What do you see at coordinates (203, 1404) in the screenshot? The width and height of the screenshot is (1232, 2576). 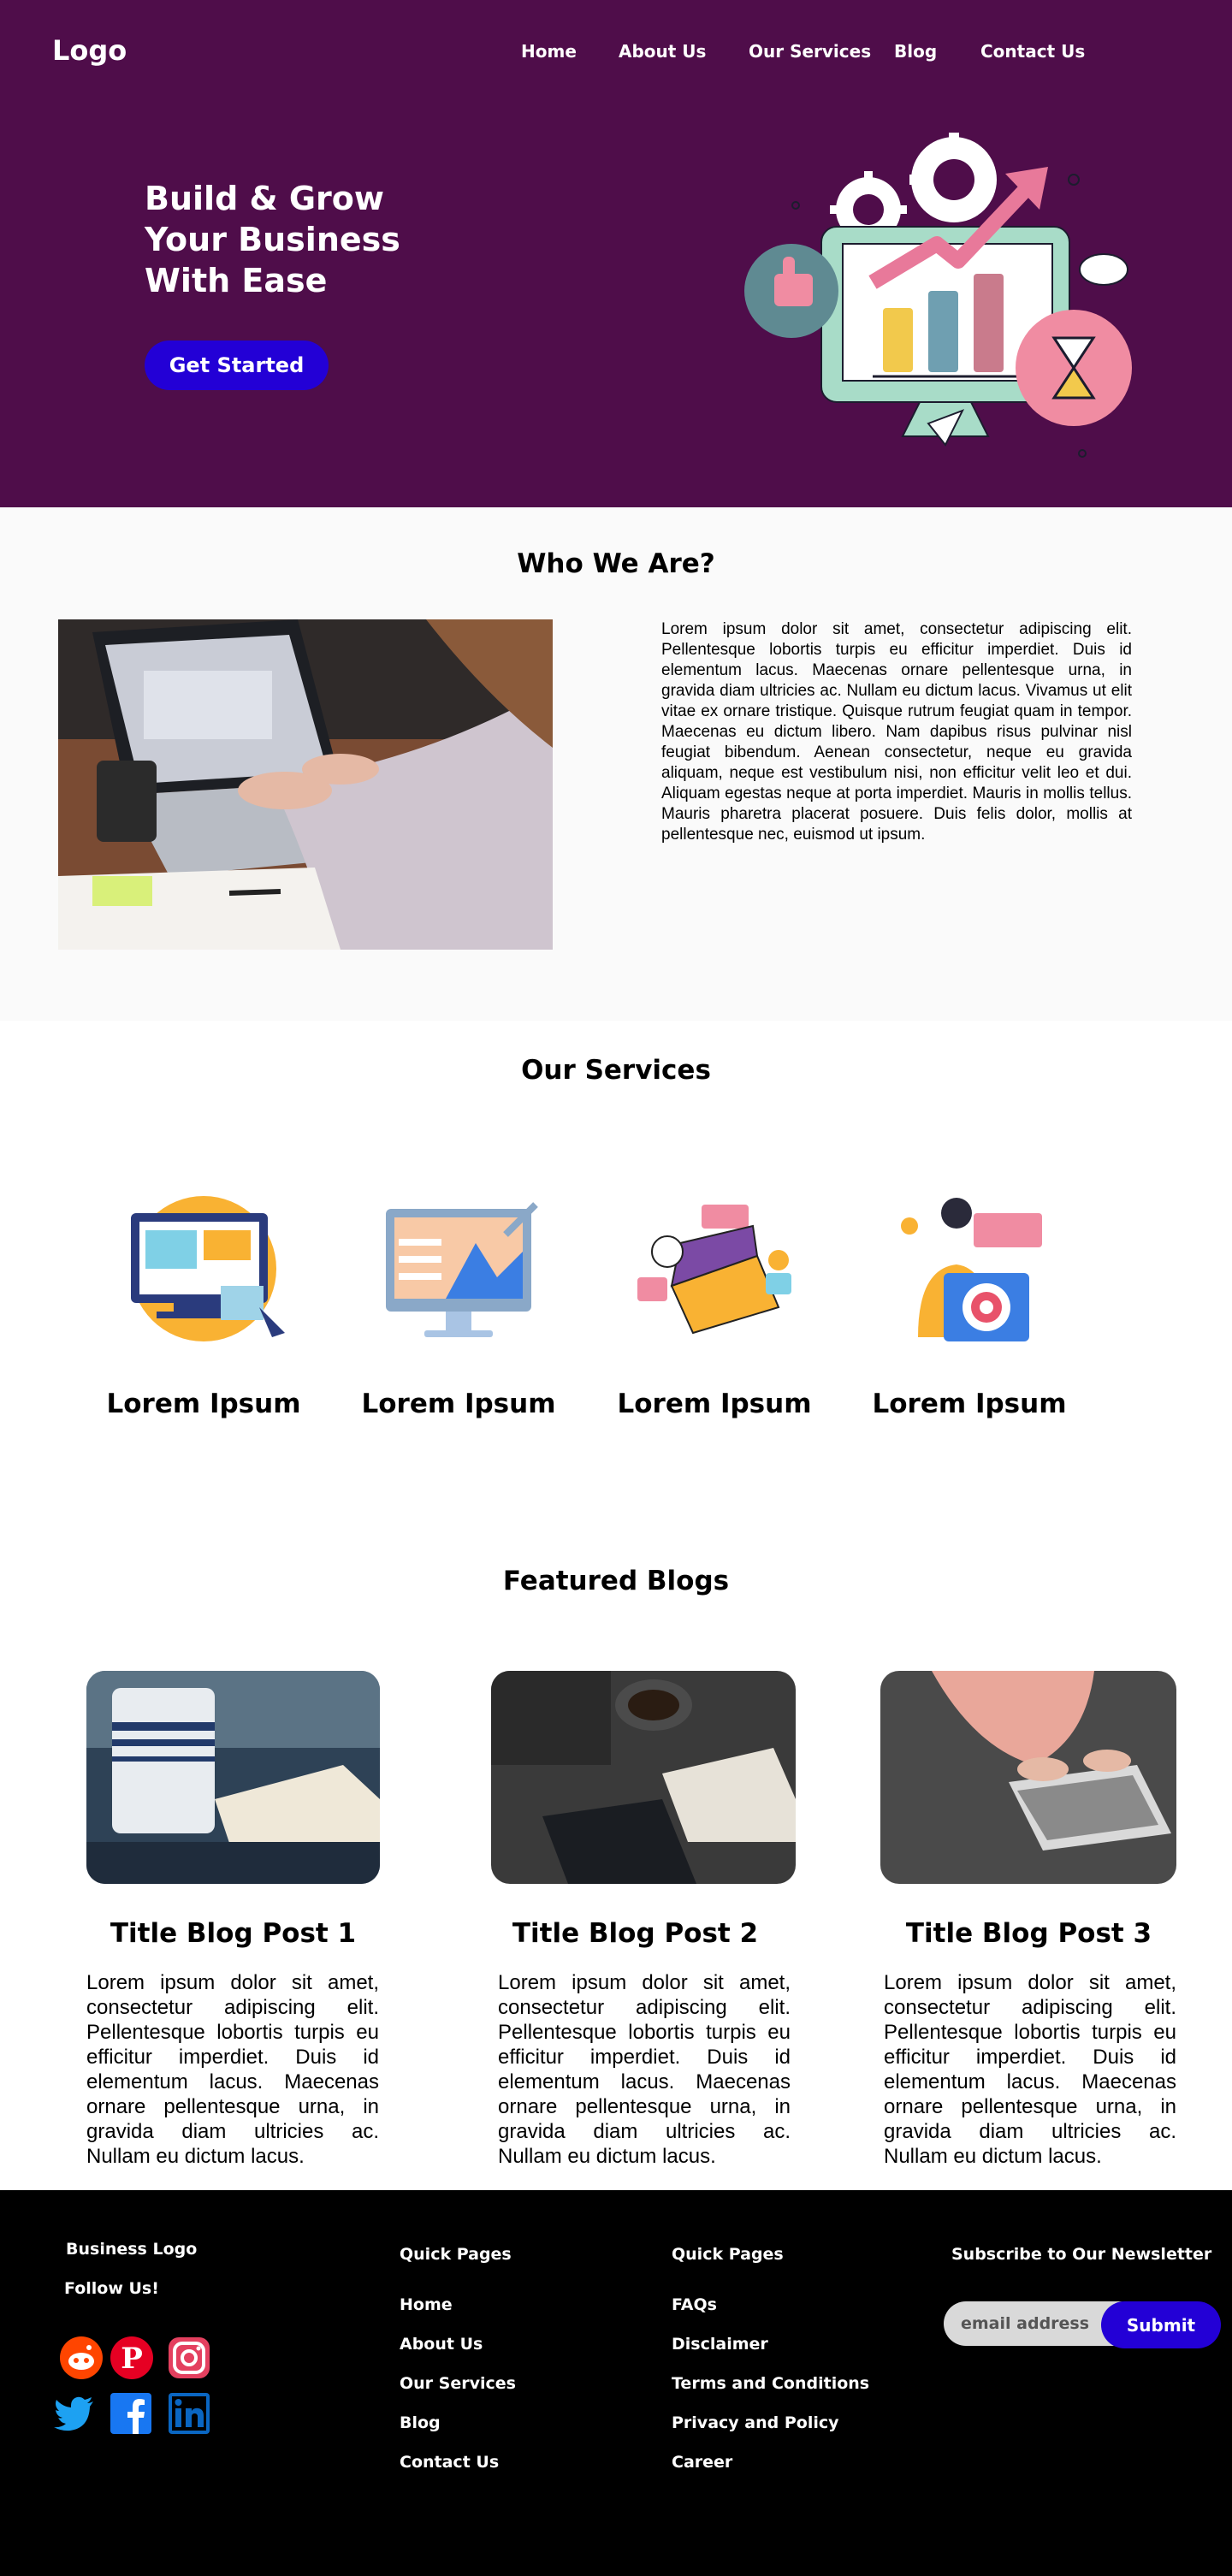 I see `service-label-1: Lorem Ipsum` at bounding box center [203, 1404].